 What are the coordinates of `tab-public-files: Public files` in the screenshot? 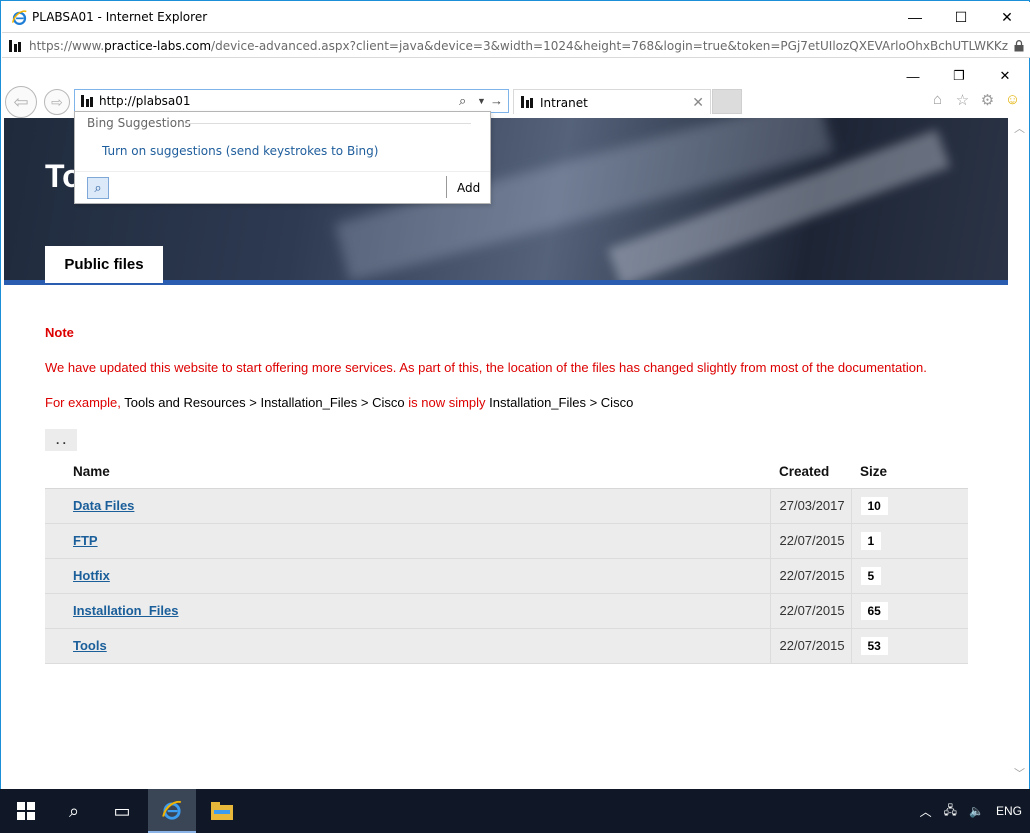 It's located at (104, 264).